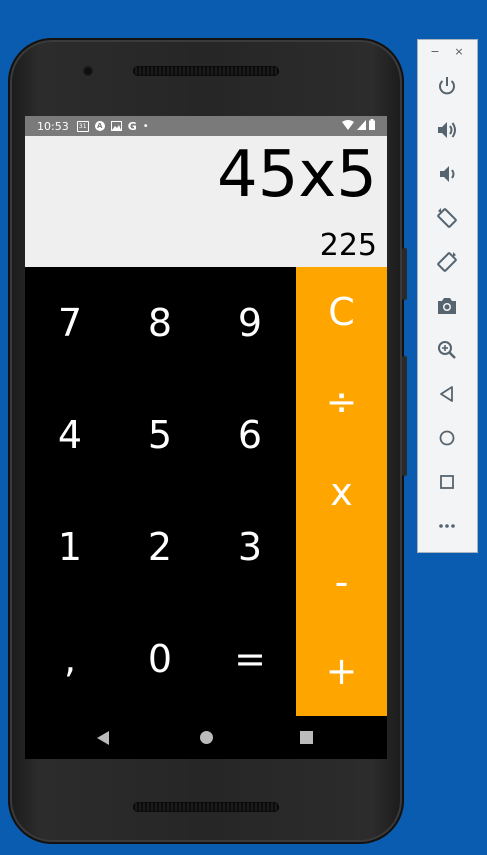  What do you see at coordinates (447, 218) in the screenshot?
I see `rotate-left-icon` at bounding box center [447, 218].